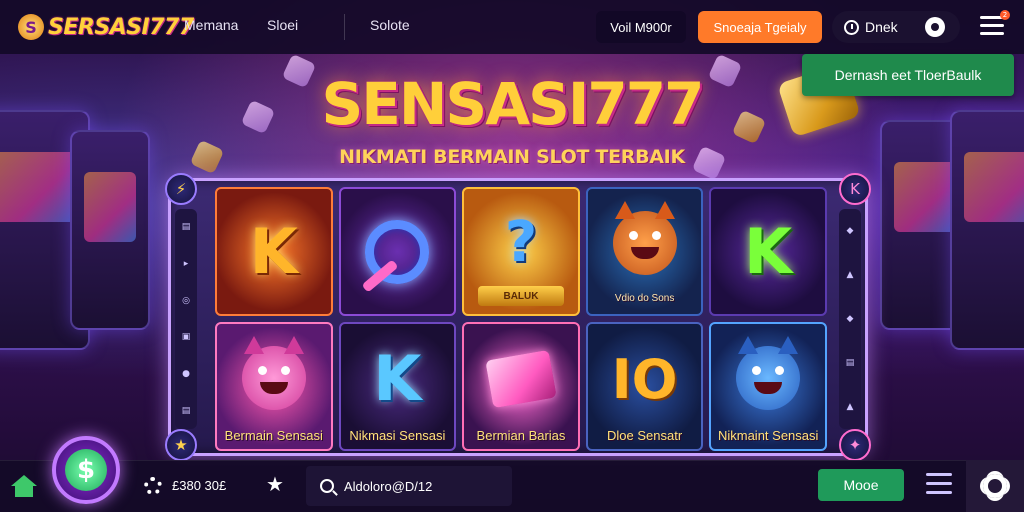 The height and width of the screenshot is (512, 1024). I want to click on nav-link-2: Sloei, so click(282, 25).